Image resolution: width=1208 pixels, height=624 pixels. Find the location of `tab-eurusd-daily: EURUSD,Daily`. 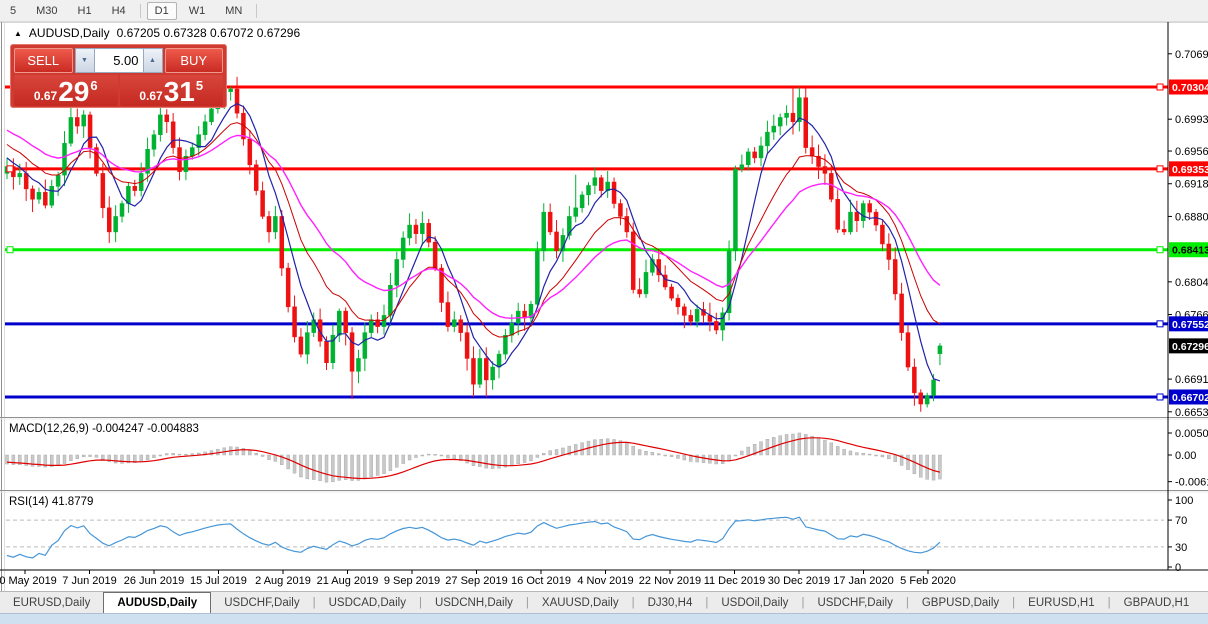

tab-eurusd-daily: EURUSD,Daily is located at coordinates (51, 603).